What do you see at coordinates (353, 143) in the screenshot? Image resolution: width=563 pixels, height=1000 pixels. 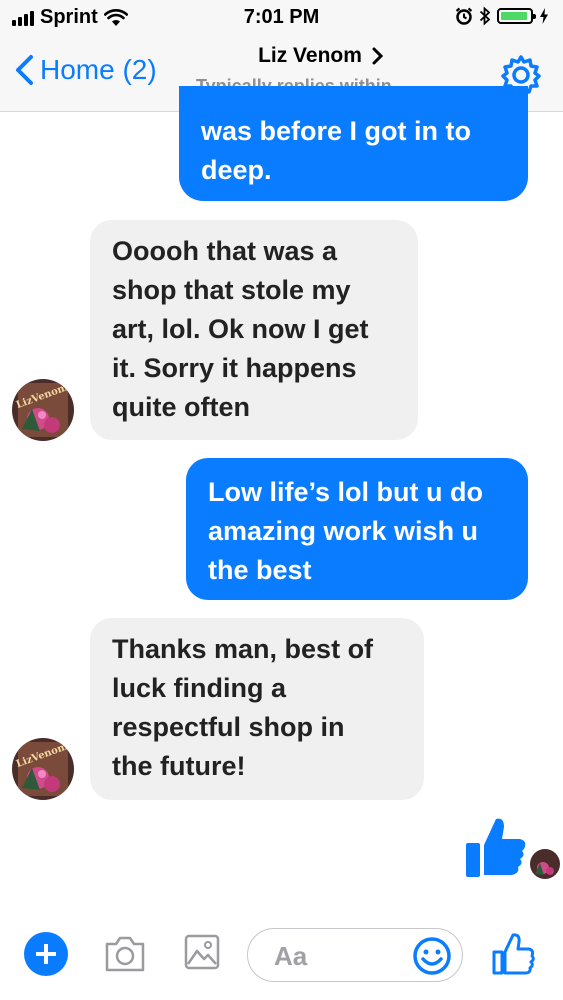 I see `message-bubble-outgoing: was before I got in to deep.` at bounding box center [353, 143].